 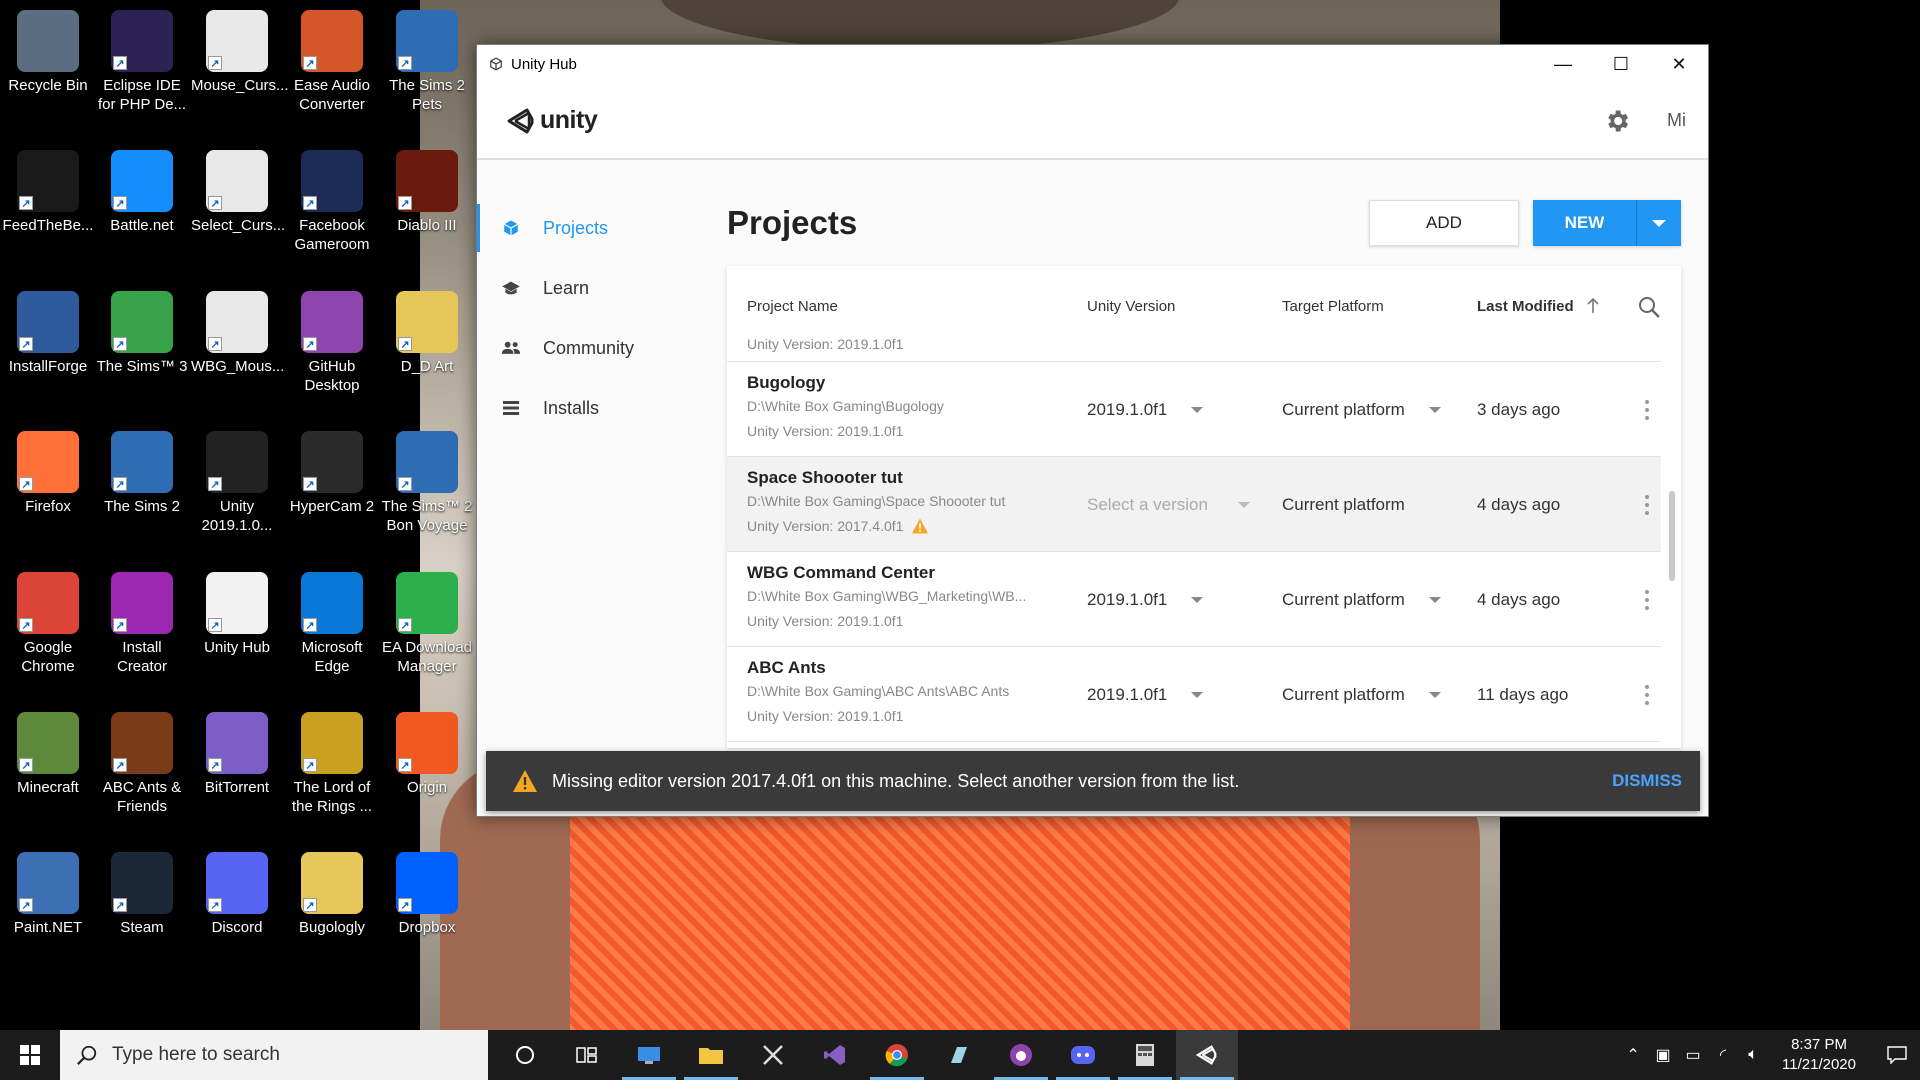 What do you see at coordinates (1897, 1055) in the screenshot?
I see `notifications-icon` at bounding box center [1897, 1055].